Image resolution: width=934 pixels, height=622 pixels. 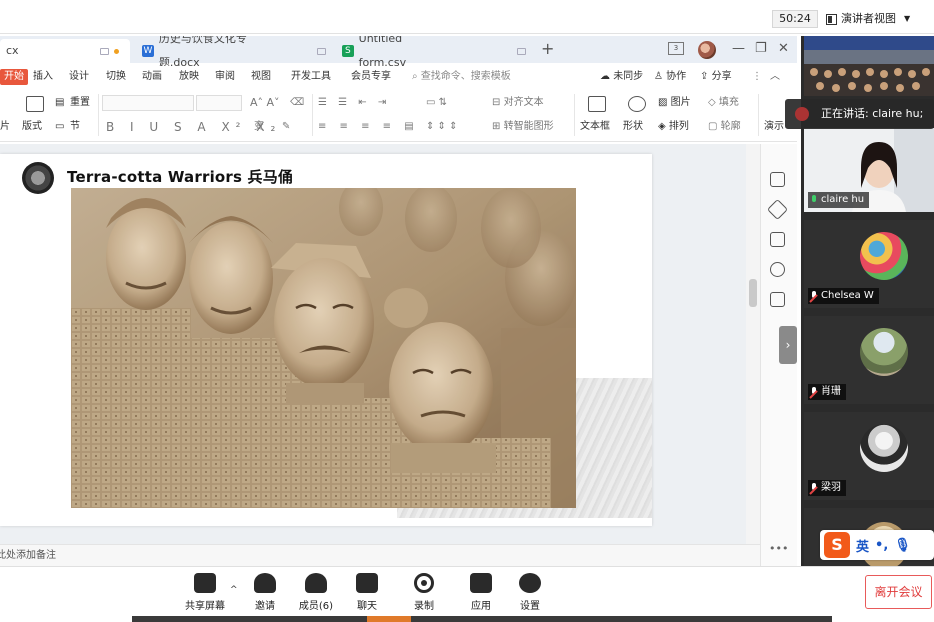 I want to click on font-family-select, so click(x=148, y=103).